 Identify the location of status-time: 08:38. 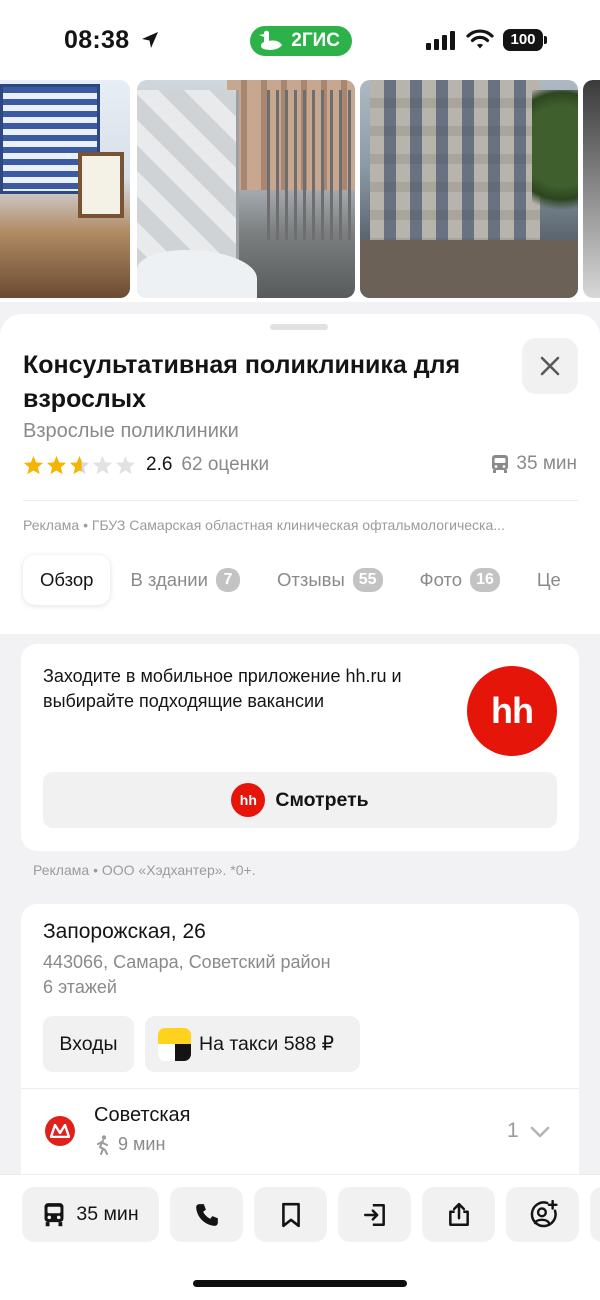
(97, 40).